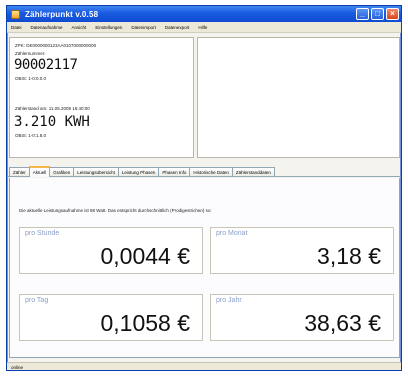  What do you see at coordinates (145, 256) in the screenshot?
I see `cost-value: 0,0044 €` at bounding box center [145, 256].